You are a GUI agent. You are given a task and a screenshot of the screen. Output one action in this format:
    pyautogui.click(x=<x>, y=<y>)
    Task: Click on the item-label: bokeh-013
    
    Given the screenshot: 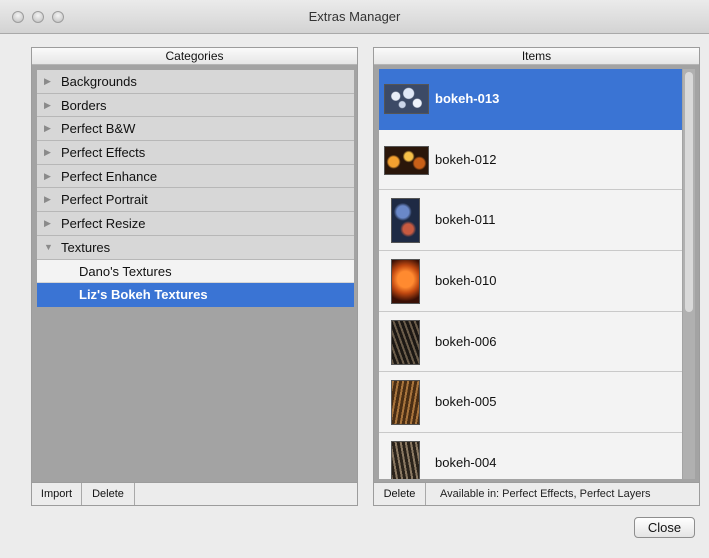 What is the action you would take?
    pyautogui.click(x=467, y=98)
    